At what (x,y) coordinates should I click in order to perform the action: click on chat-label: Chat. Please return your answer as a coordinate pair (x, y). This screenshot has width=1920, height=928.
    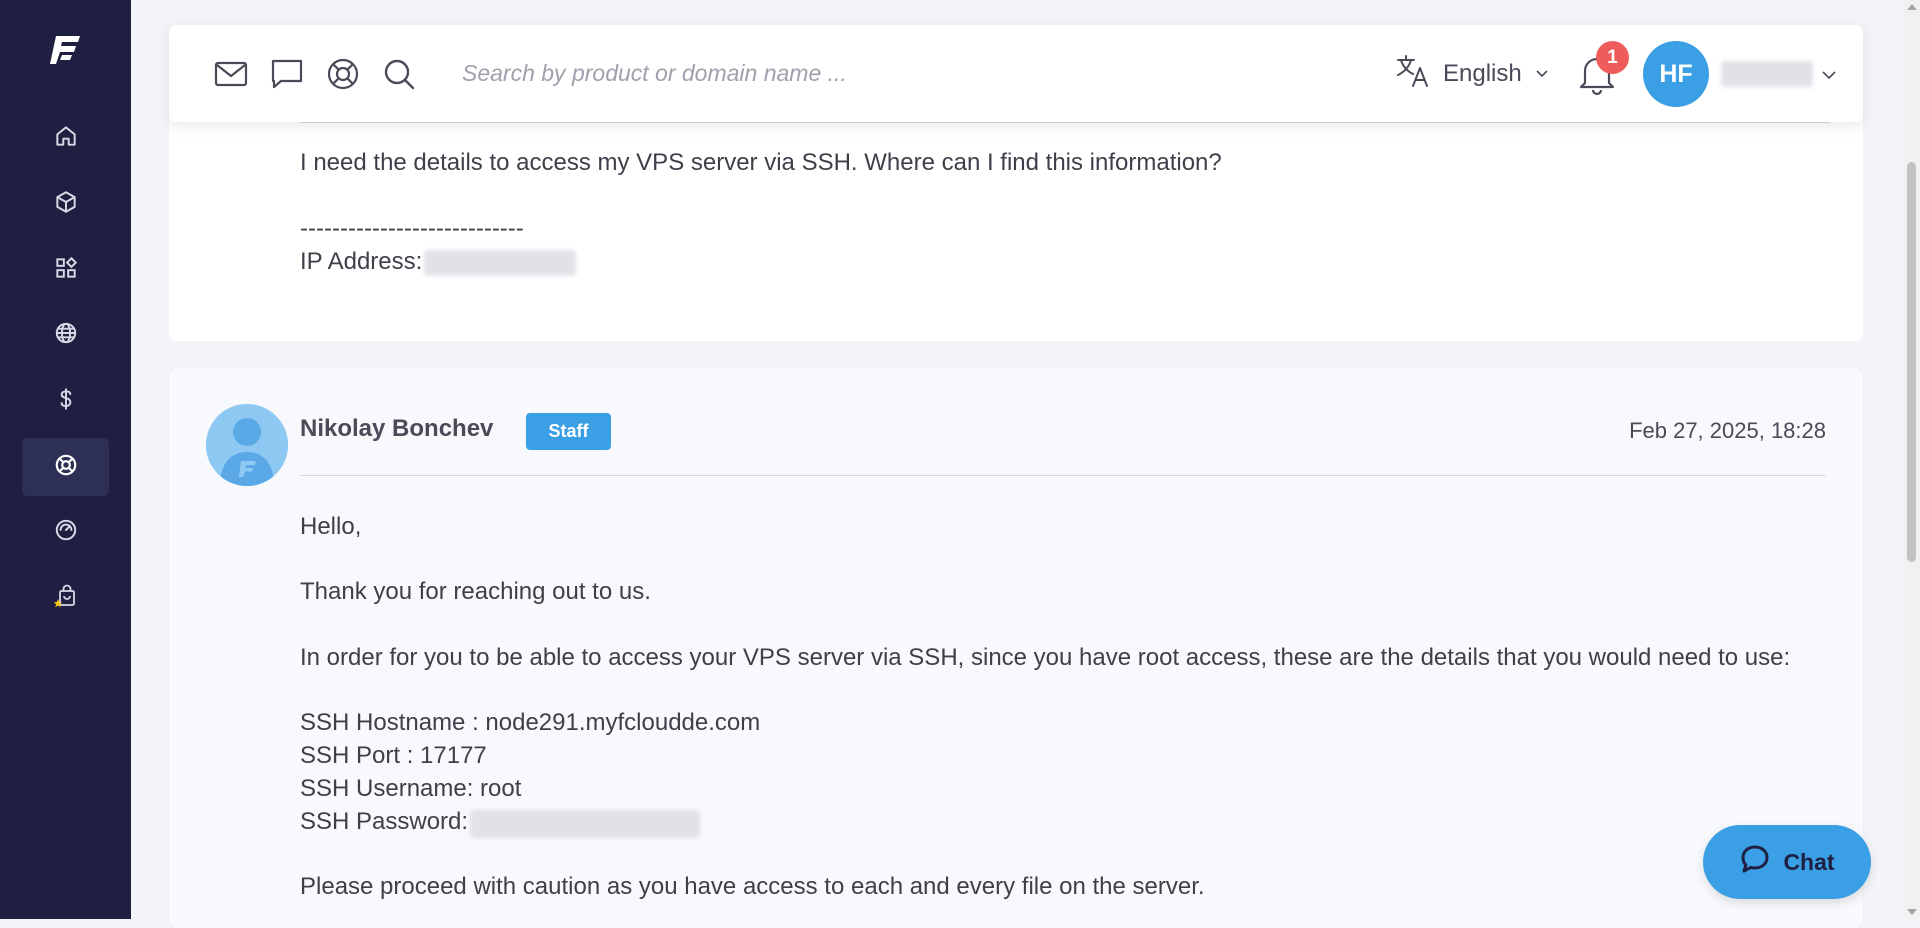
    Looking at the image, I should click on (1809, 861).